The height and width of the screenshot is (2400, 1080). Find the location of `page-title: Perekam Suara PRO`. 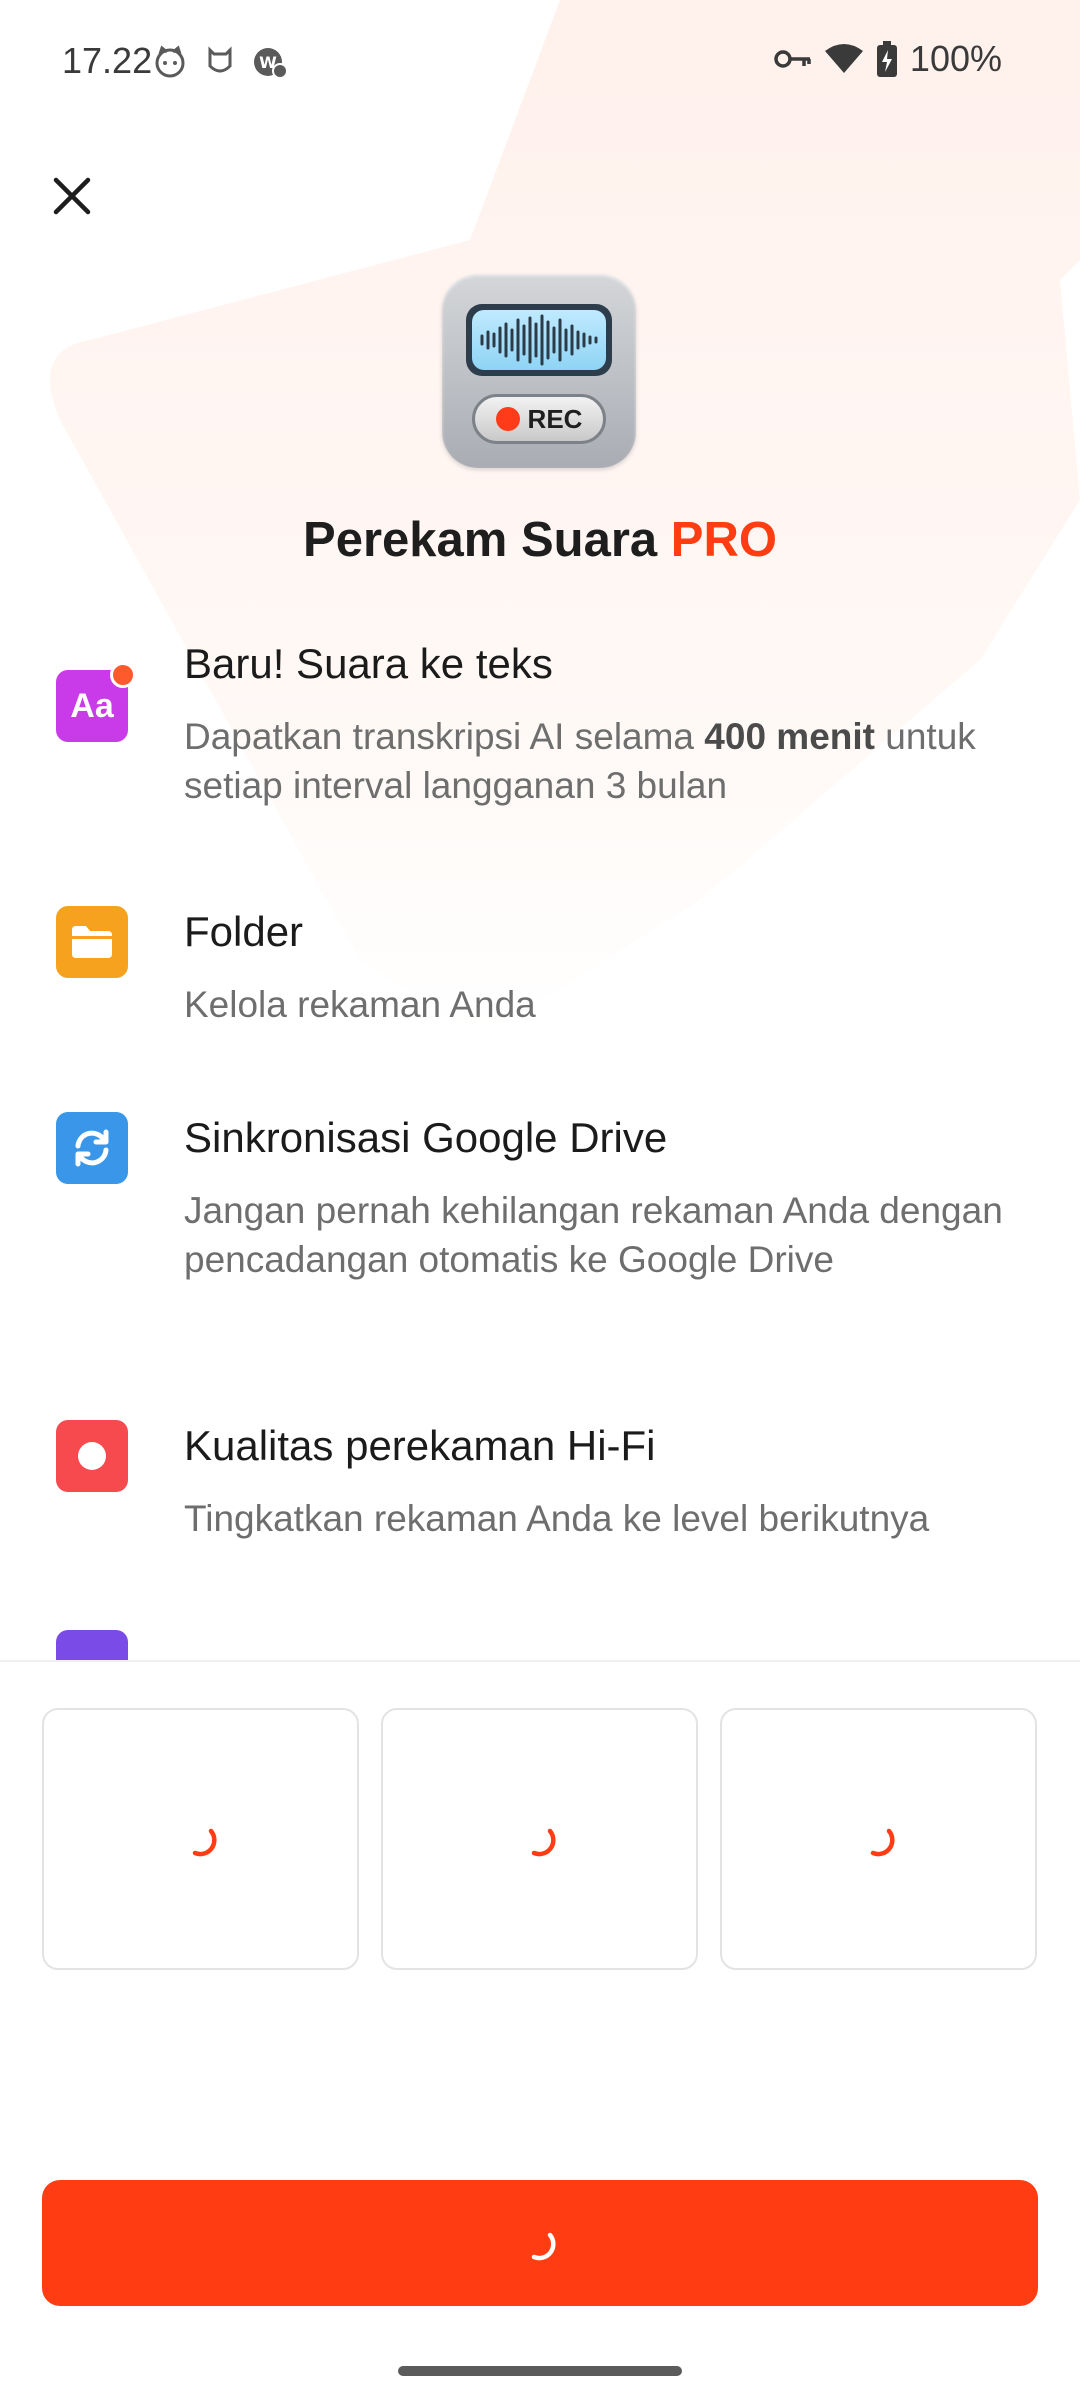

page-title: Perekam Suara PRO is located at coordinates (540, 540).